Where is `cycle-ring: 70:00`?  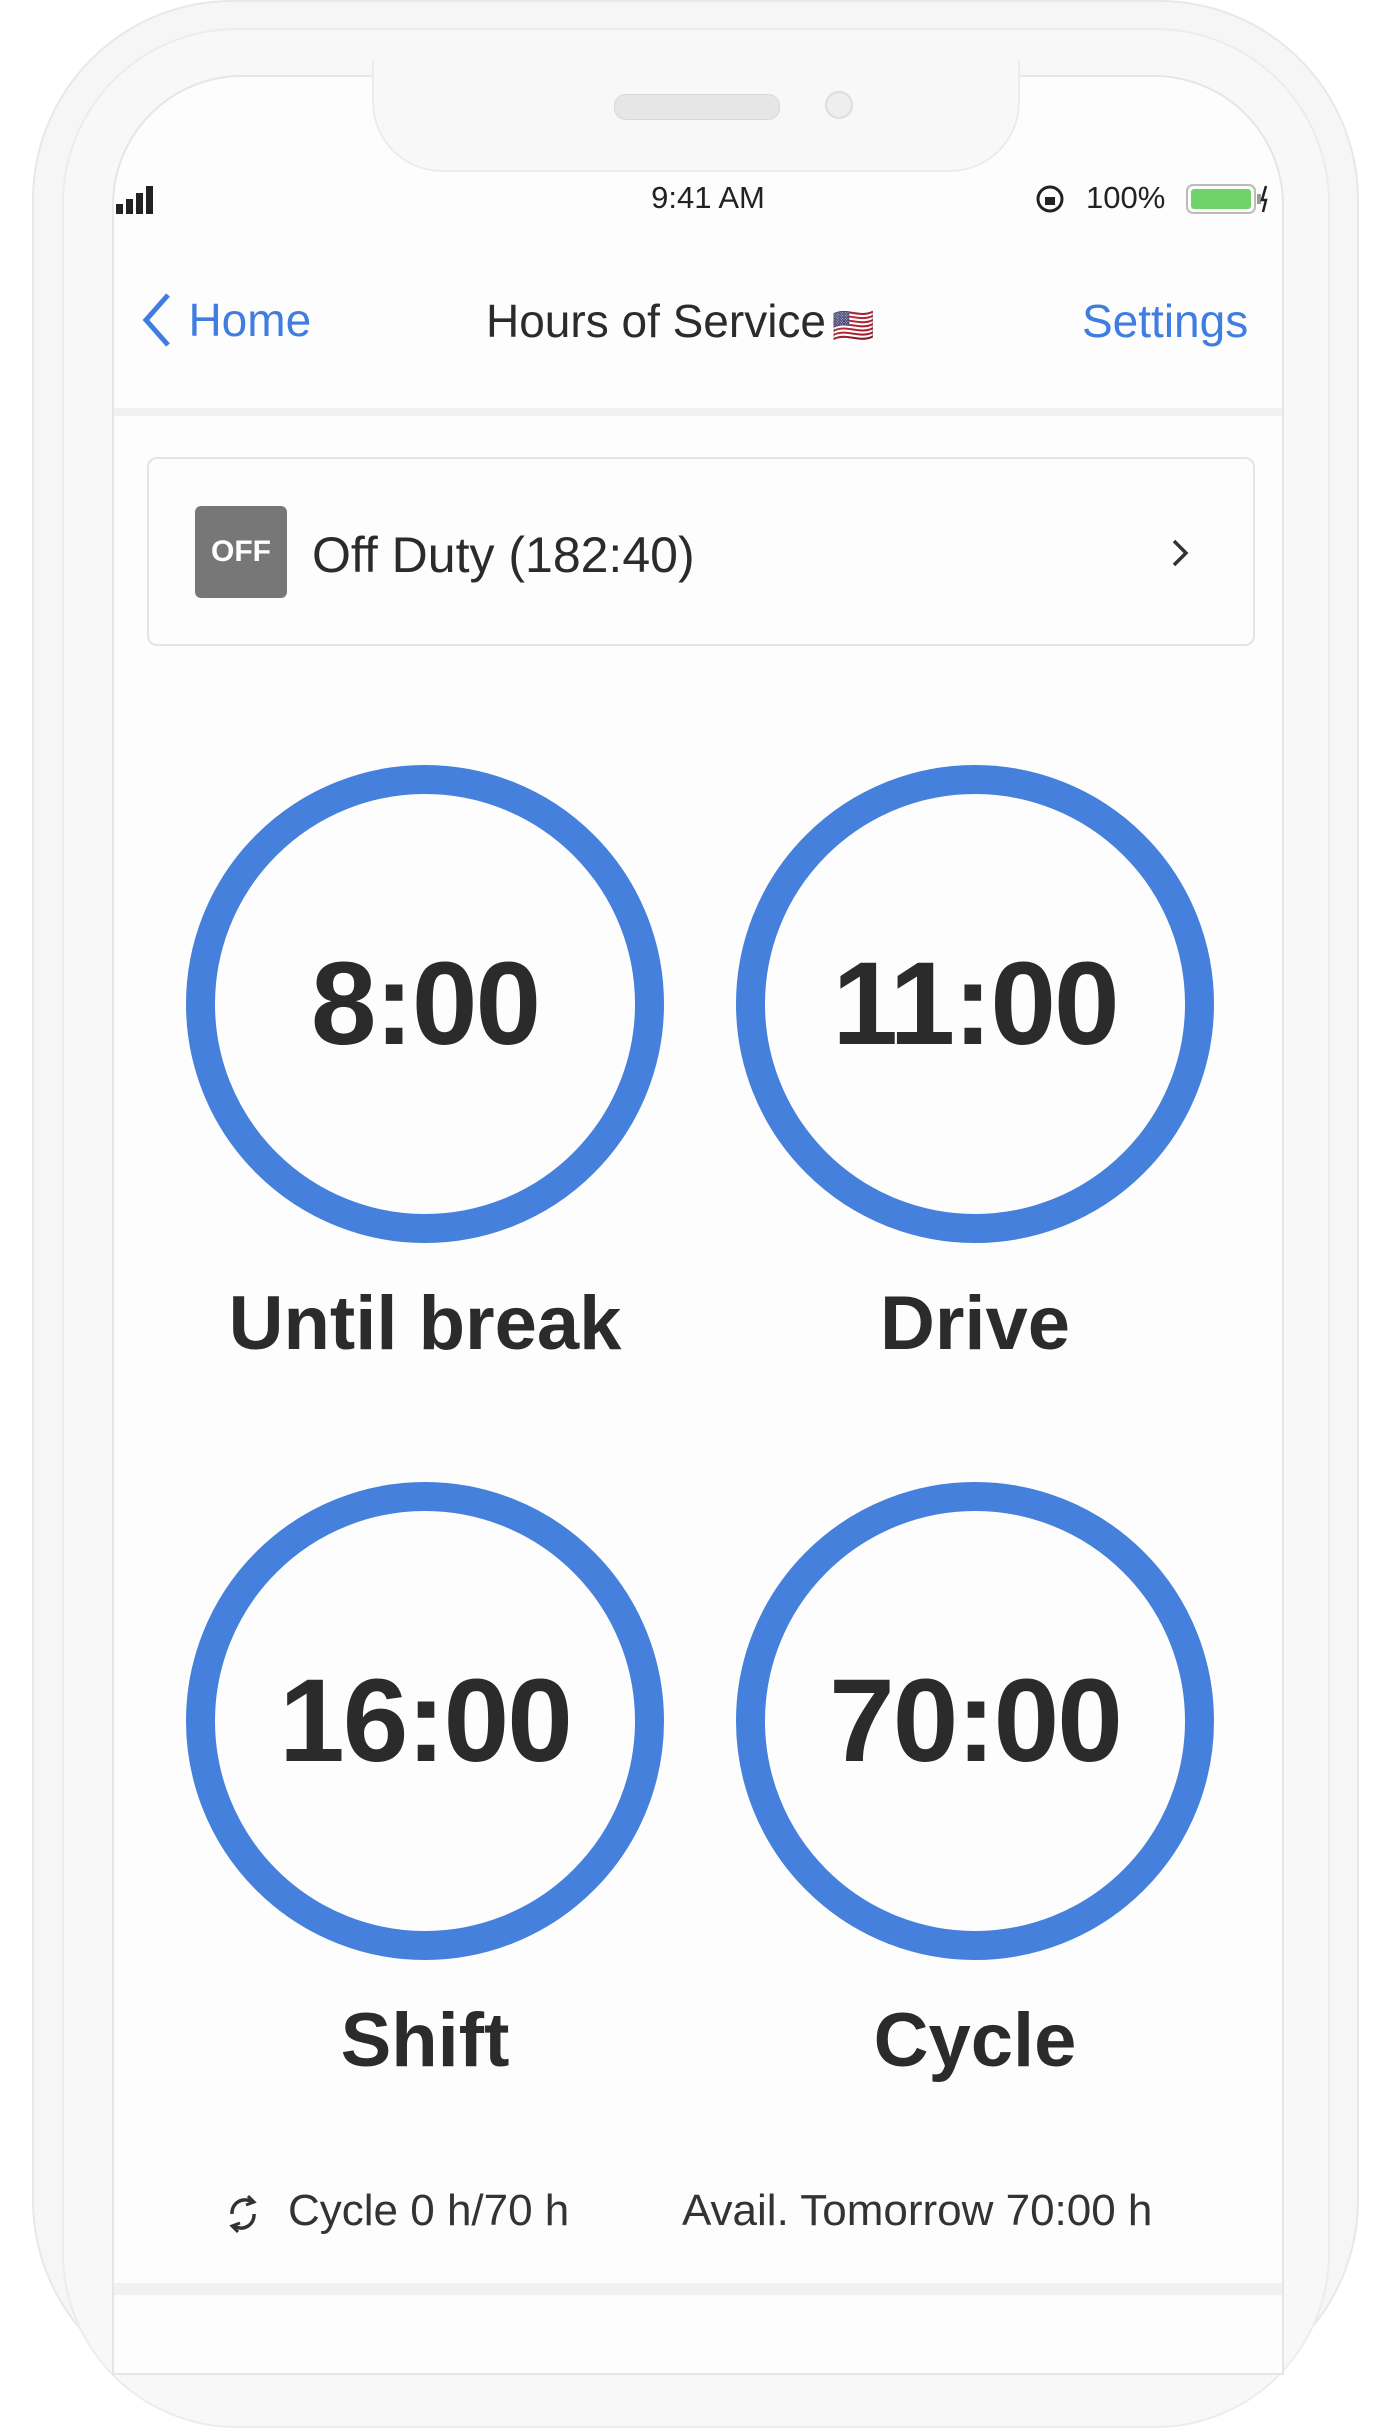 cycle-ring: 70:00 is located at coordinates (975, 1721).